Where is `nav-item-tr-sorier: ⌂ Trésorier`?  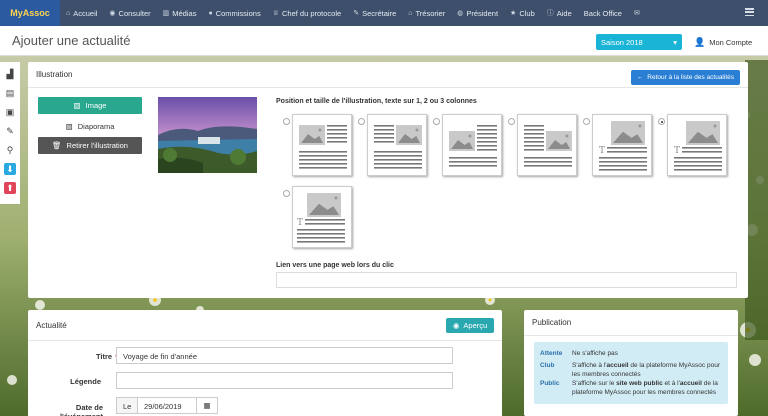 nav-item-tr-sorier: ⌂ Trésorier is located at coordinates (426, 13).